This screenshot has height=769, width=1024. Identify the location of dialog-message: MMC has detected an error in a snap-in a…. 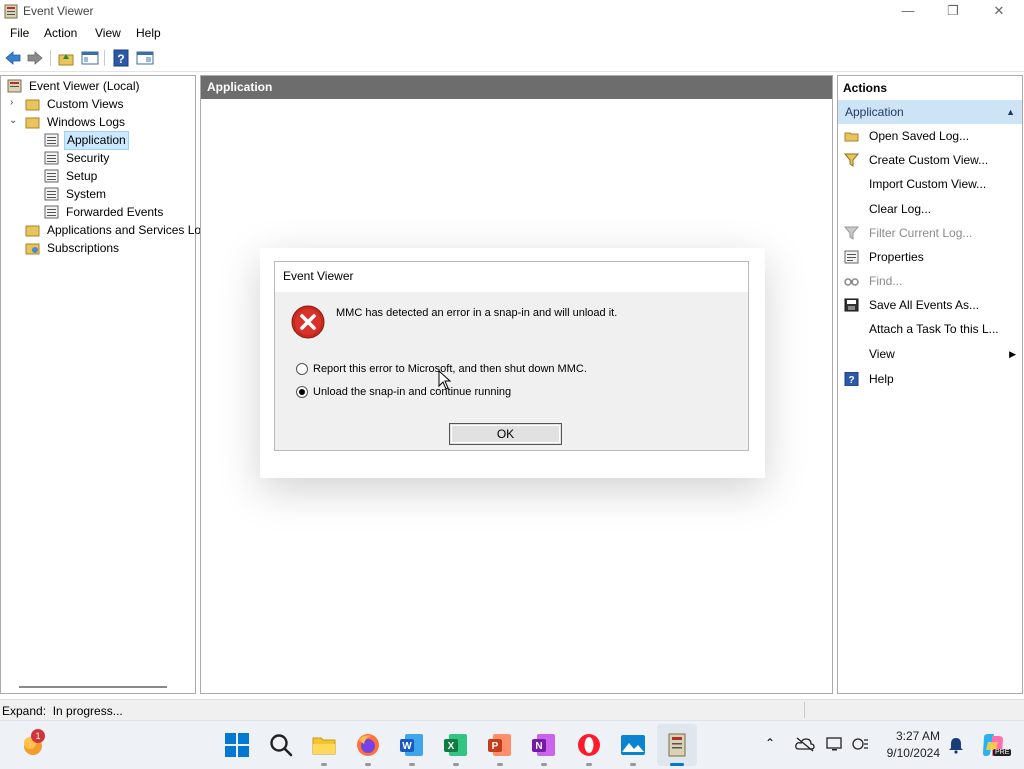
(477, 313).